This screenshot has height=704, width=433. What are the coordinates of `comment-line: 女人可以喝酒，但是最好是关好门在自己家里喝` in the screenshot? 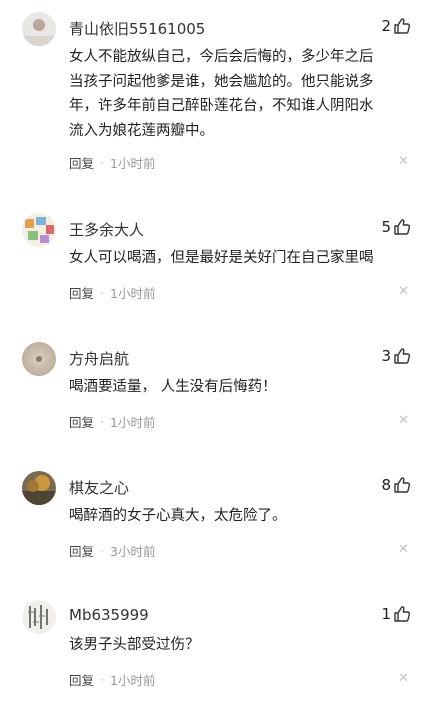 It's located at (221, 258).